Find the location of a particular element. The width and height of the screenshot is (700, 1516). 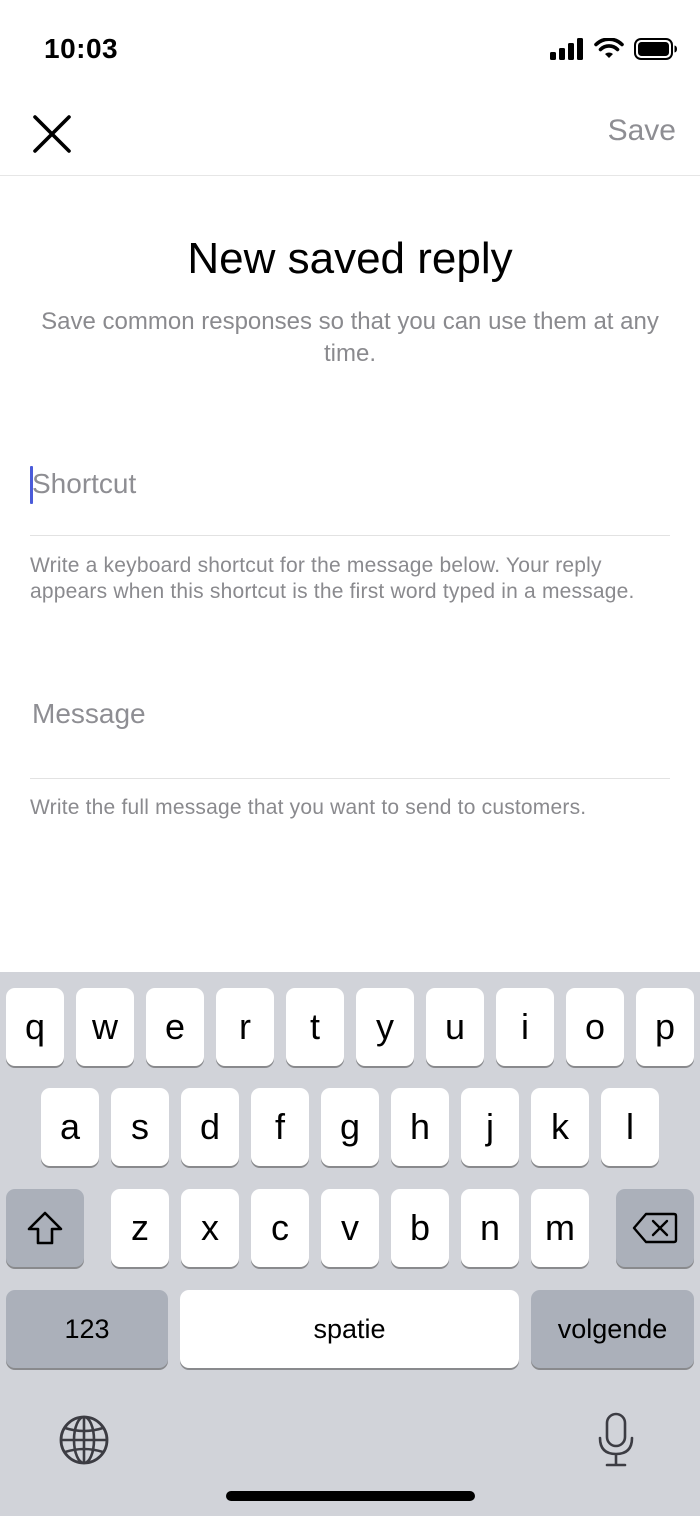

wifi-icon is located at coordinates (609, 48).